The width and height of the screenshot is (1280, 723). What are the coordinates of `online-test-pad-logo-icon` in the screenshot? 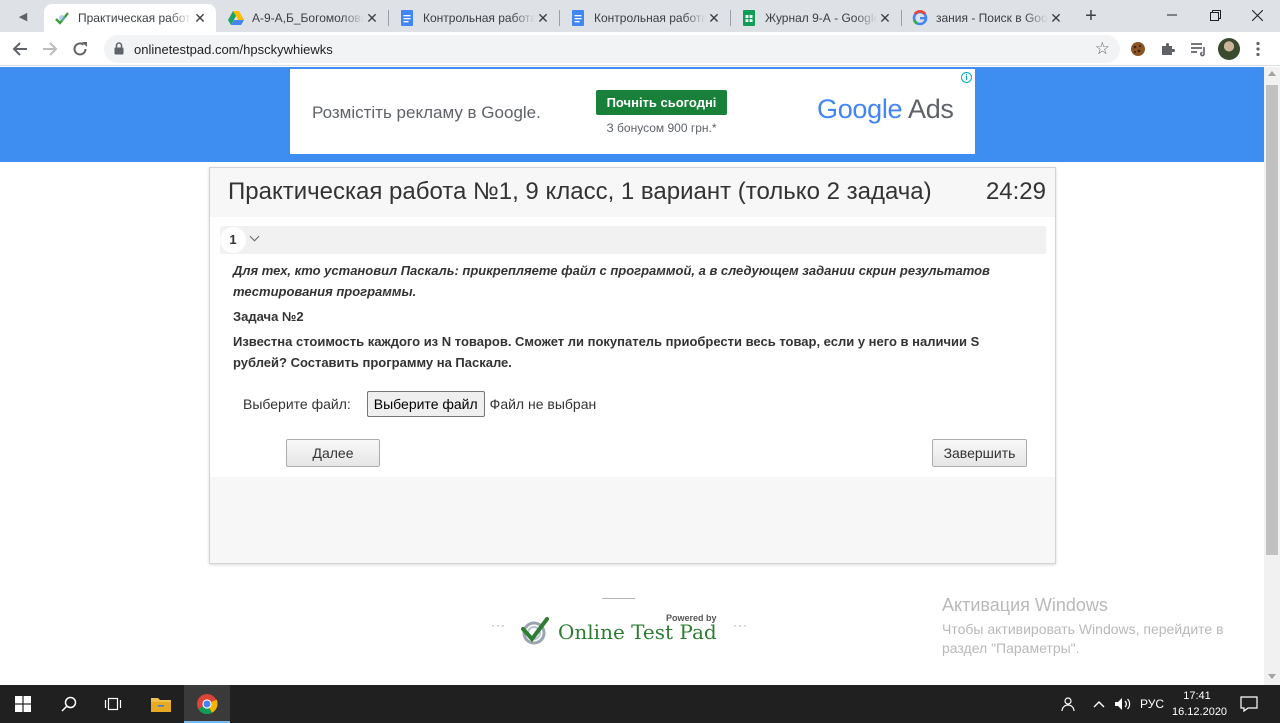 It's located at (534, 631).